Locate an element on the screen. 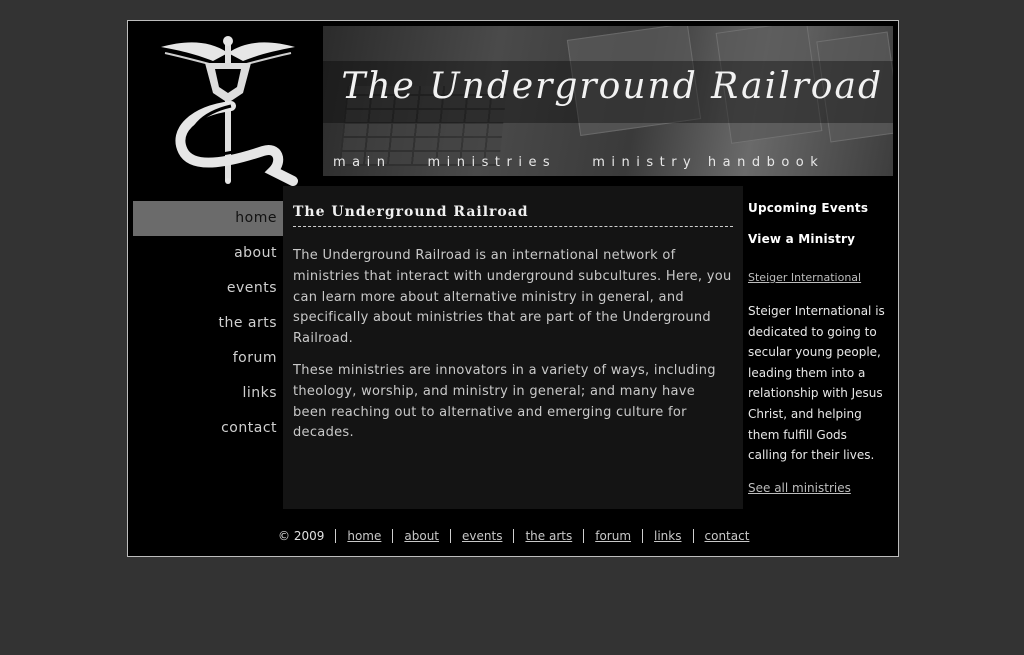  see-all-ministries-link: See all ministries is located at coordinates (799, 488).